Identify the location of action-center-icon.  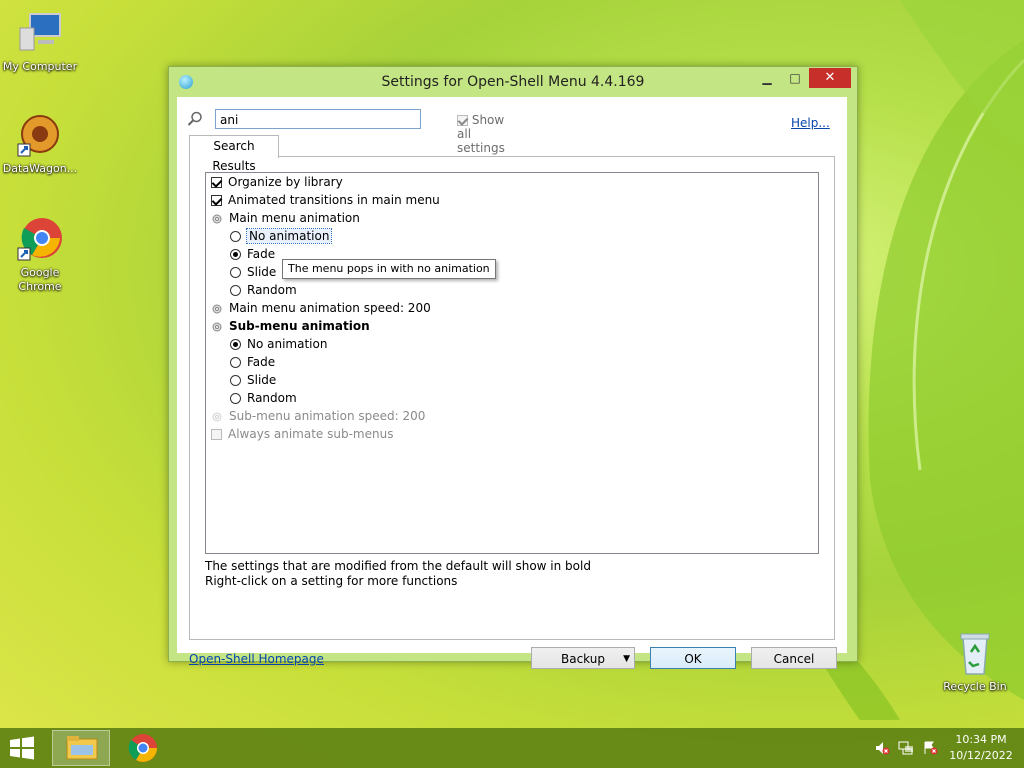
(930, 748).